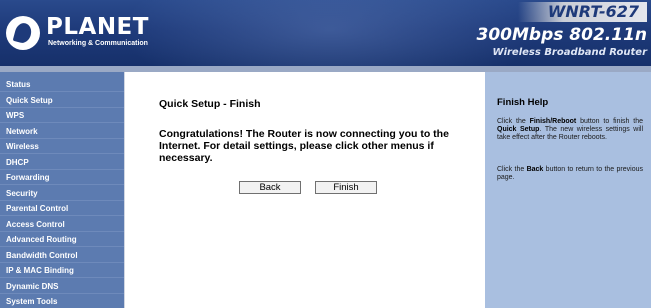 The height and width of the screenshot is (308, 651). What do you see at coordinates (609, 121) in the screenshot?
I see `help-text: button to finish the` at bounding box center [609, 121].